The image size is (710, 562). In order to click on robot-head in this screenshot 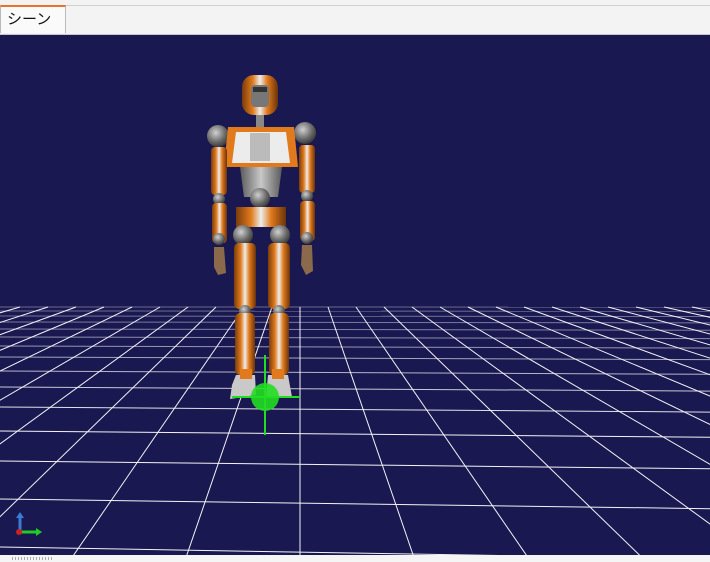, I will do `click(260, 101)`.